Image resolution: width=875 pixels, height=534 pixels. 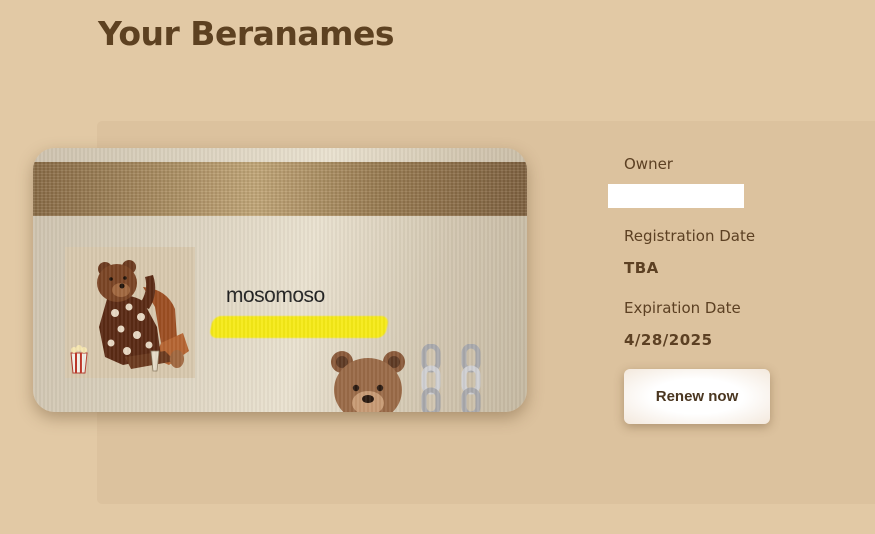 What do you see at coordinates (368, 380) in the screenshot?
I see `bear-face-emoji-icon` at bounding box center [368, 380].